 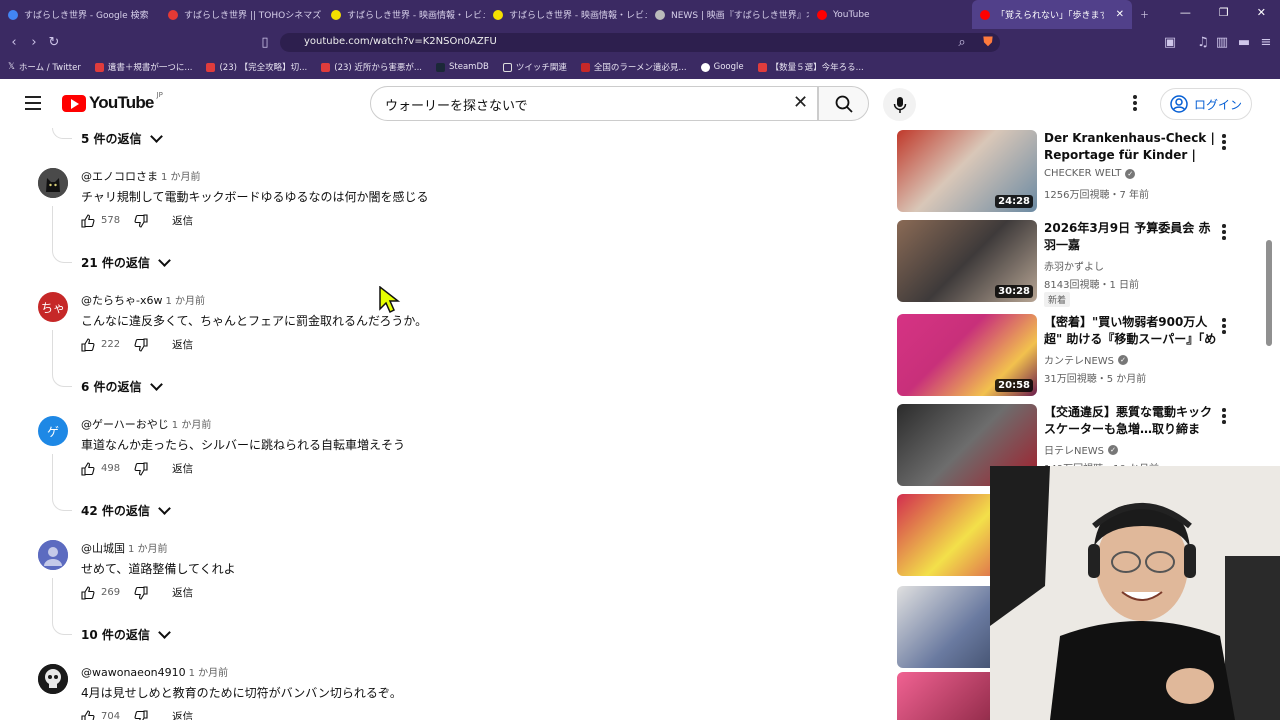 What do you see at coordinates (11, 67) in the screenshot?
I see `x-logo-icon: 𝕏` at bounding box center [11, 67].